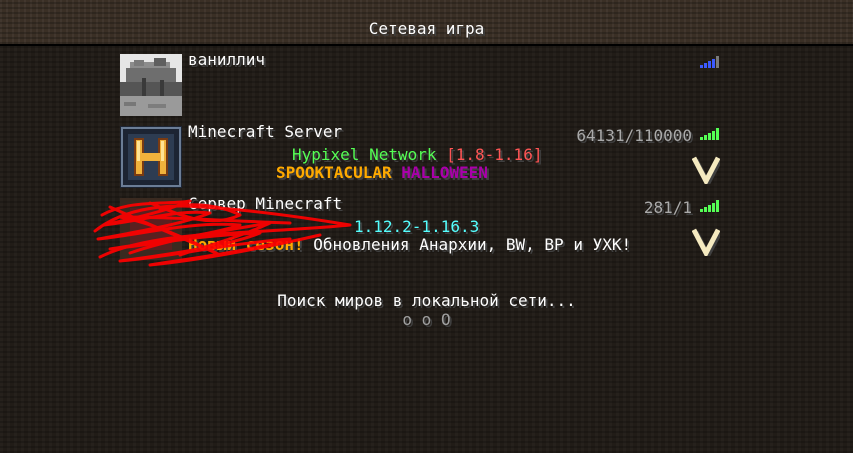  I want to click on ping-pending-icon, so click(710, 62).